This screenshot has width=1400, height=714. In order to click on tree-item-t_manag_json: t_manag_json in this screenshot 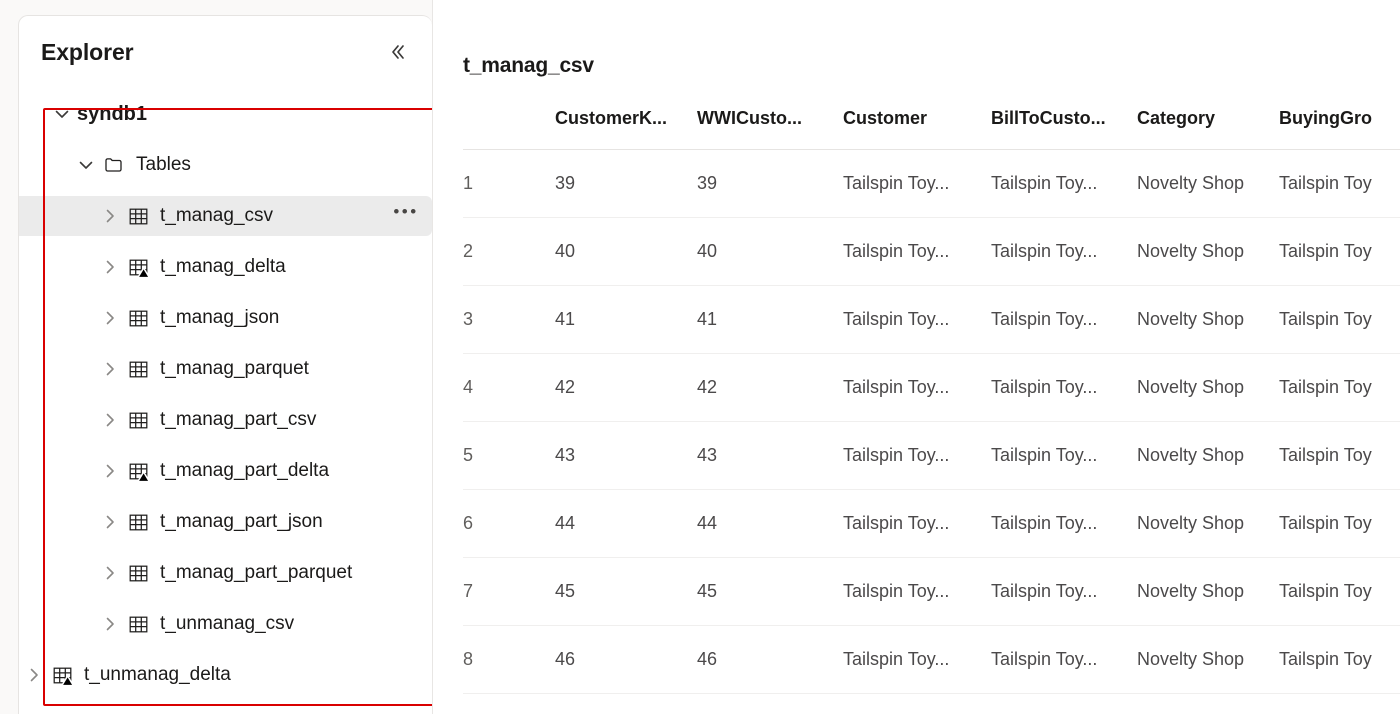, I will do `click(225, 318)`.